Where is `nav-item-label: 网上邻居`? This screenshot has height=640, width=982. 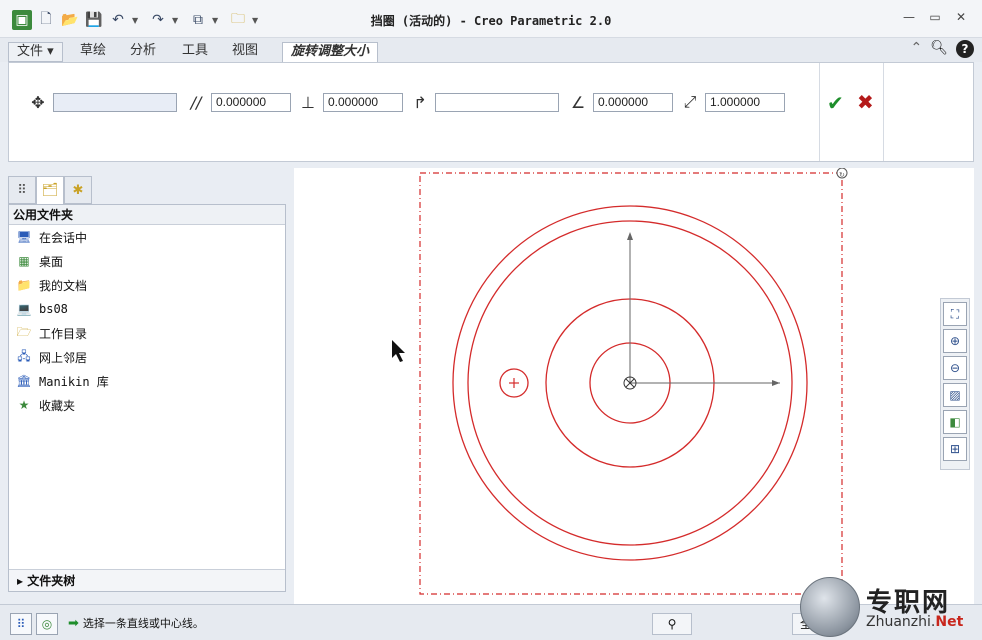 nav-item-label: 网上邻居 is located at coordinates (63, 357).